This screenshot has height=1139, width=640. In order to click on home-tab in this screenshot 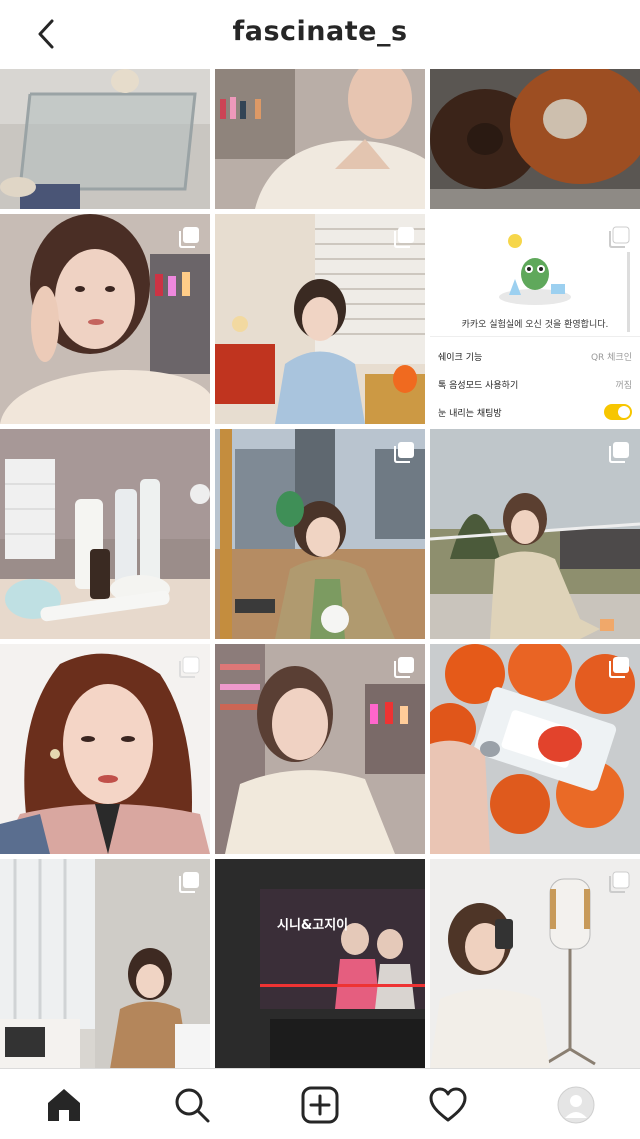, I will do `click(64, 1105)`.